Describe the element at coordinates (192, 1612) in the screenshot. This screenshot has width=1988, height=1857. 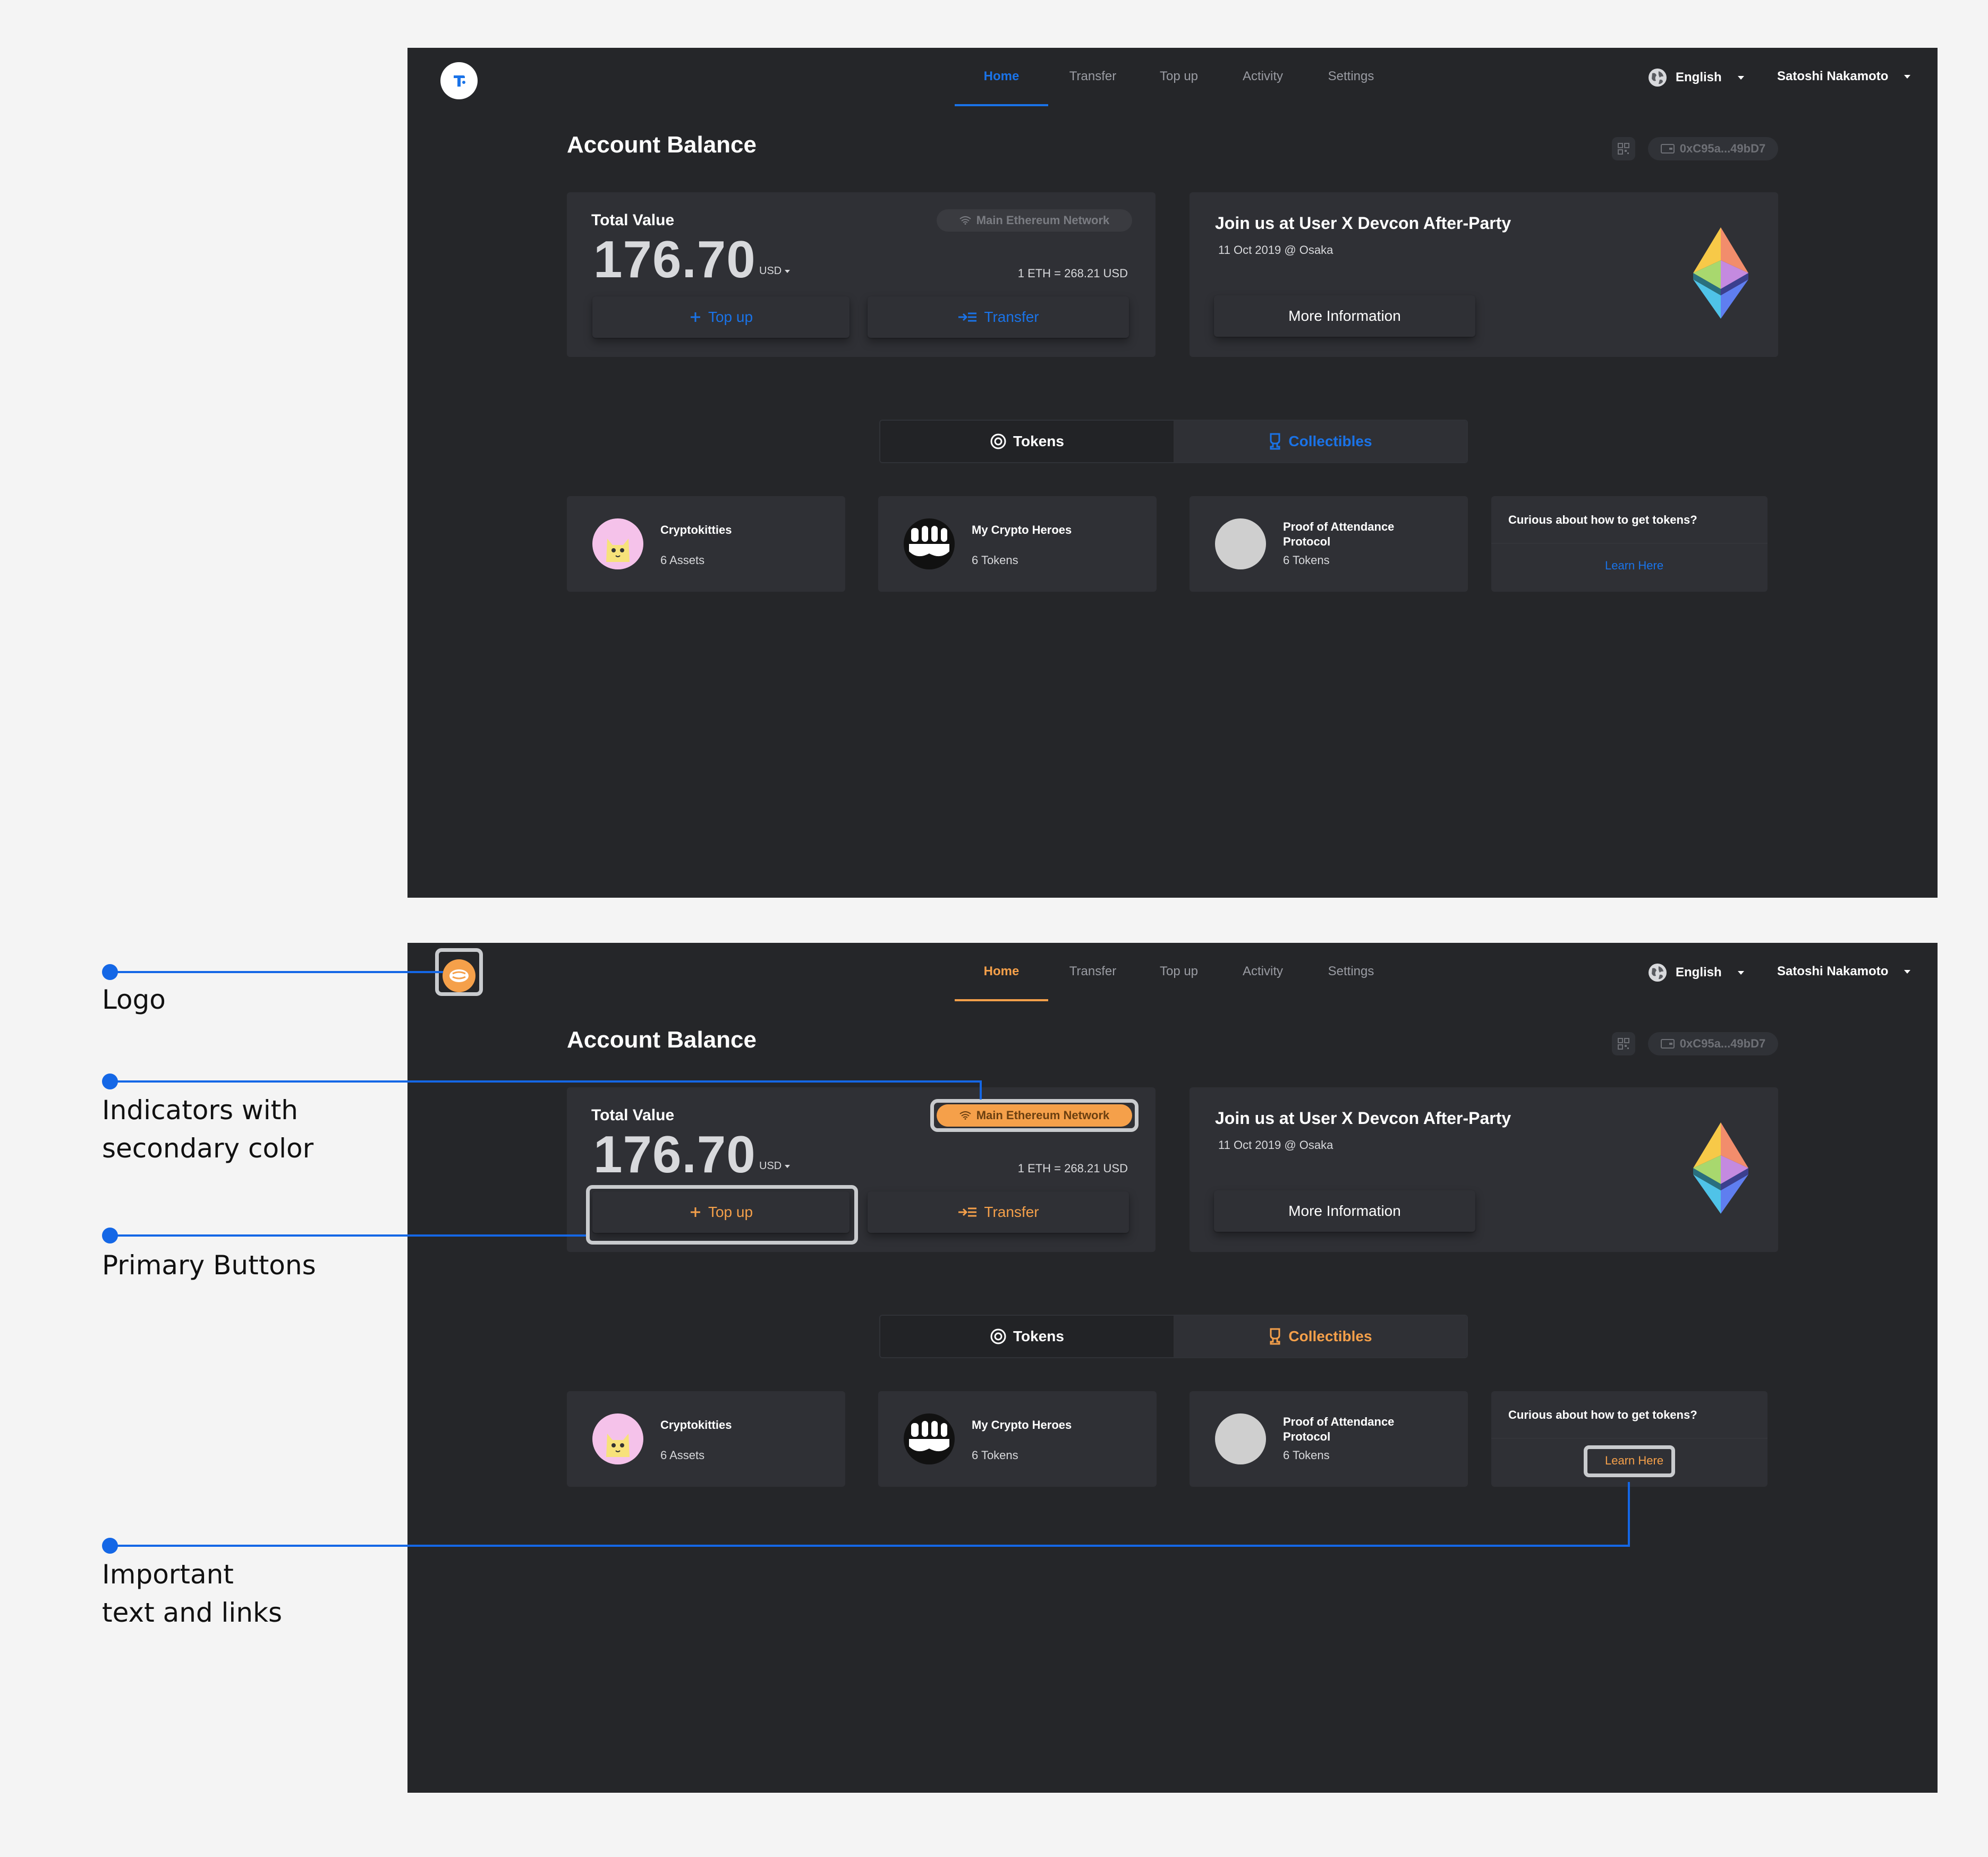
I see `annotation-important-line2: text and links` at that location.